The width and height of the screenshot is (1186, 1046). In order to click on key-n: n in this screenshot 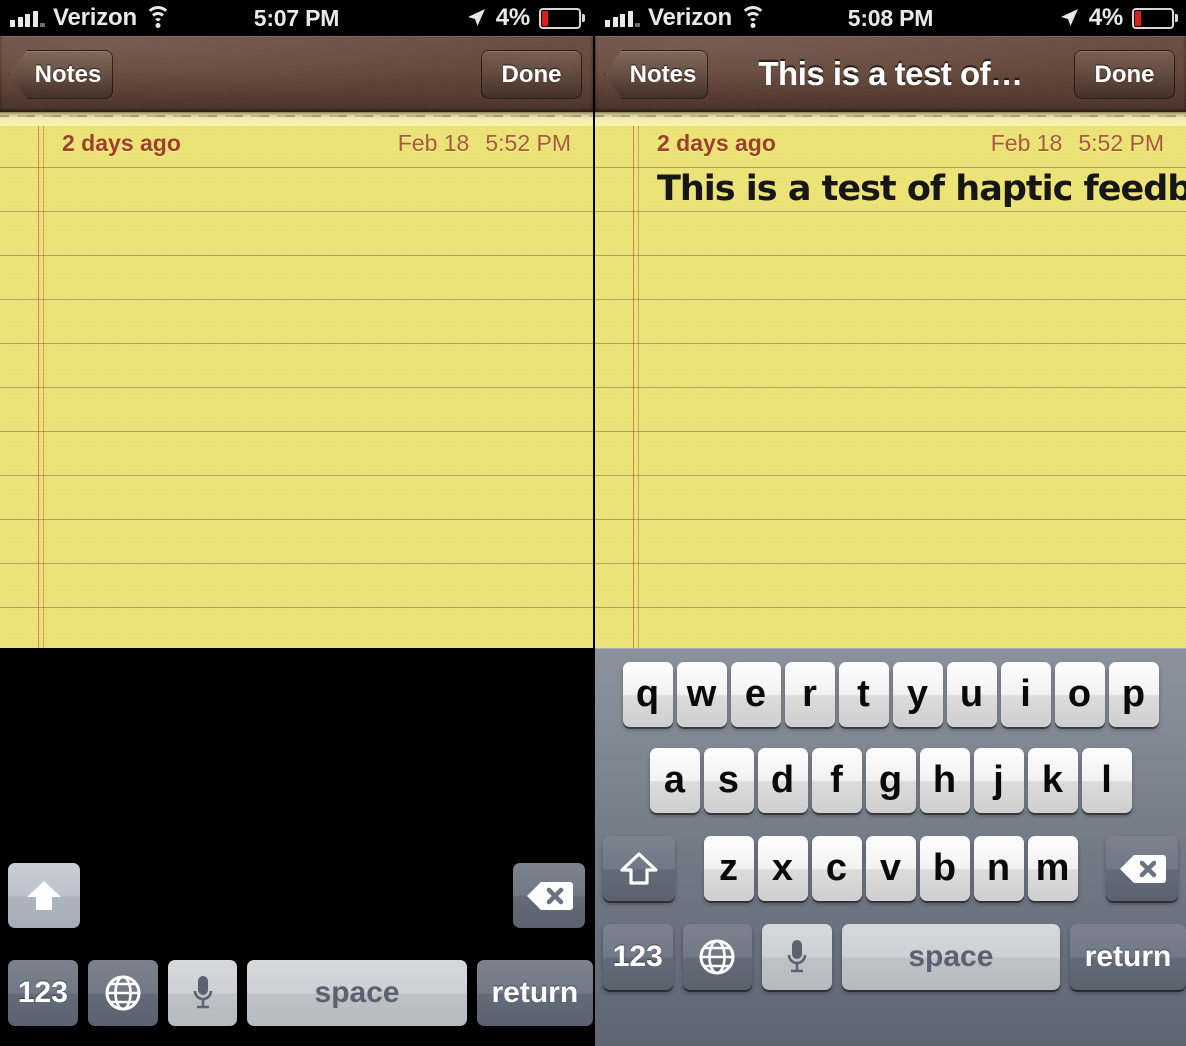, I will do `click(998, 868)`.